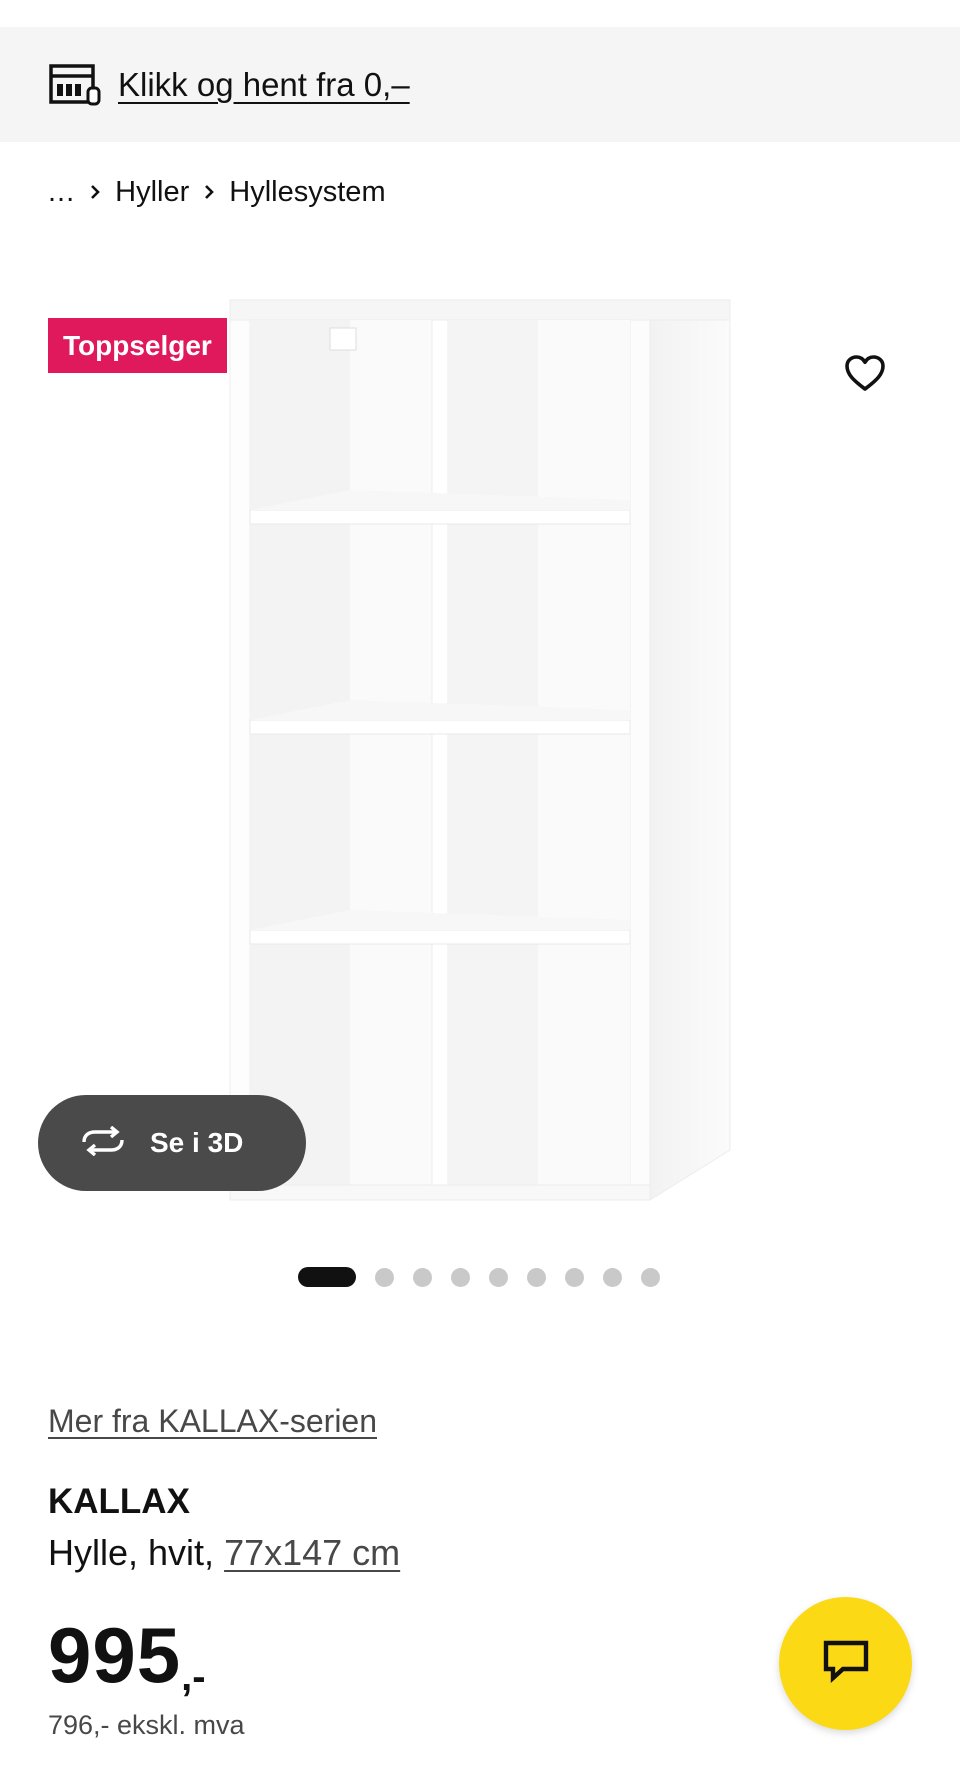 This screenshot has width=960, height=1774. Describe the element at coordinates (193, 1677) in the screenshot. I see `price-suffix: ,-` at that location.